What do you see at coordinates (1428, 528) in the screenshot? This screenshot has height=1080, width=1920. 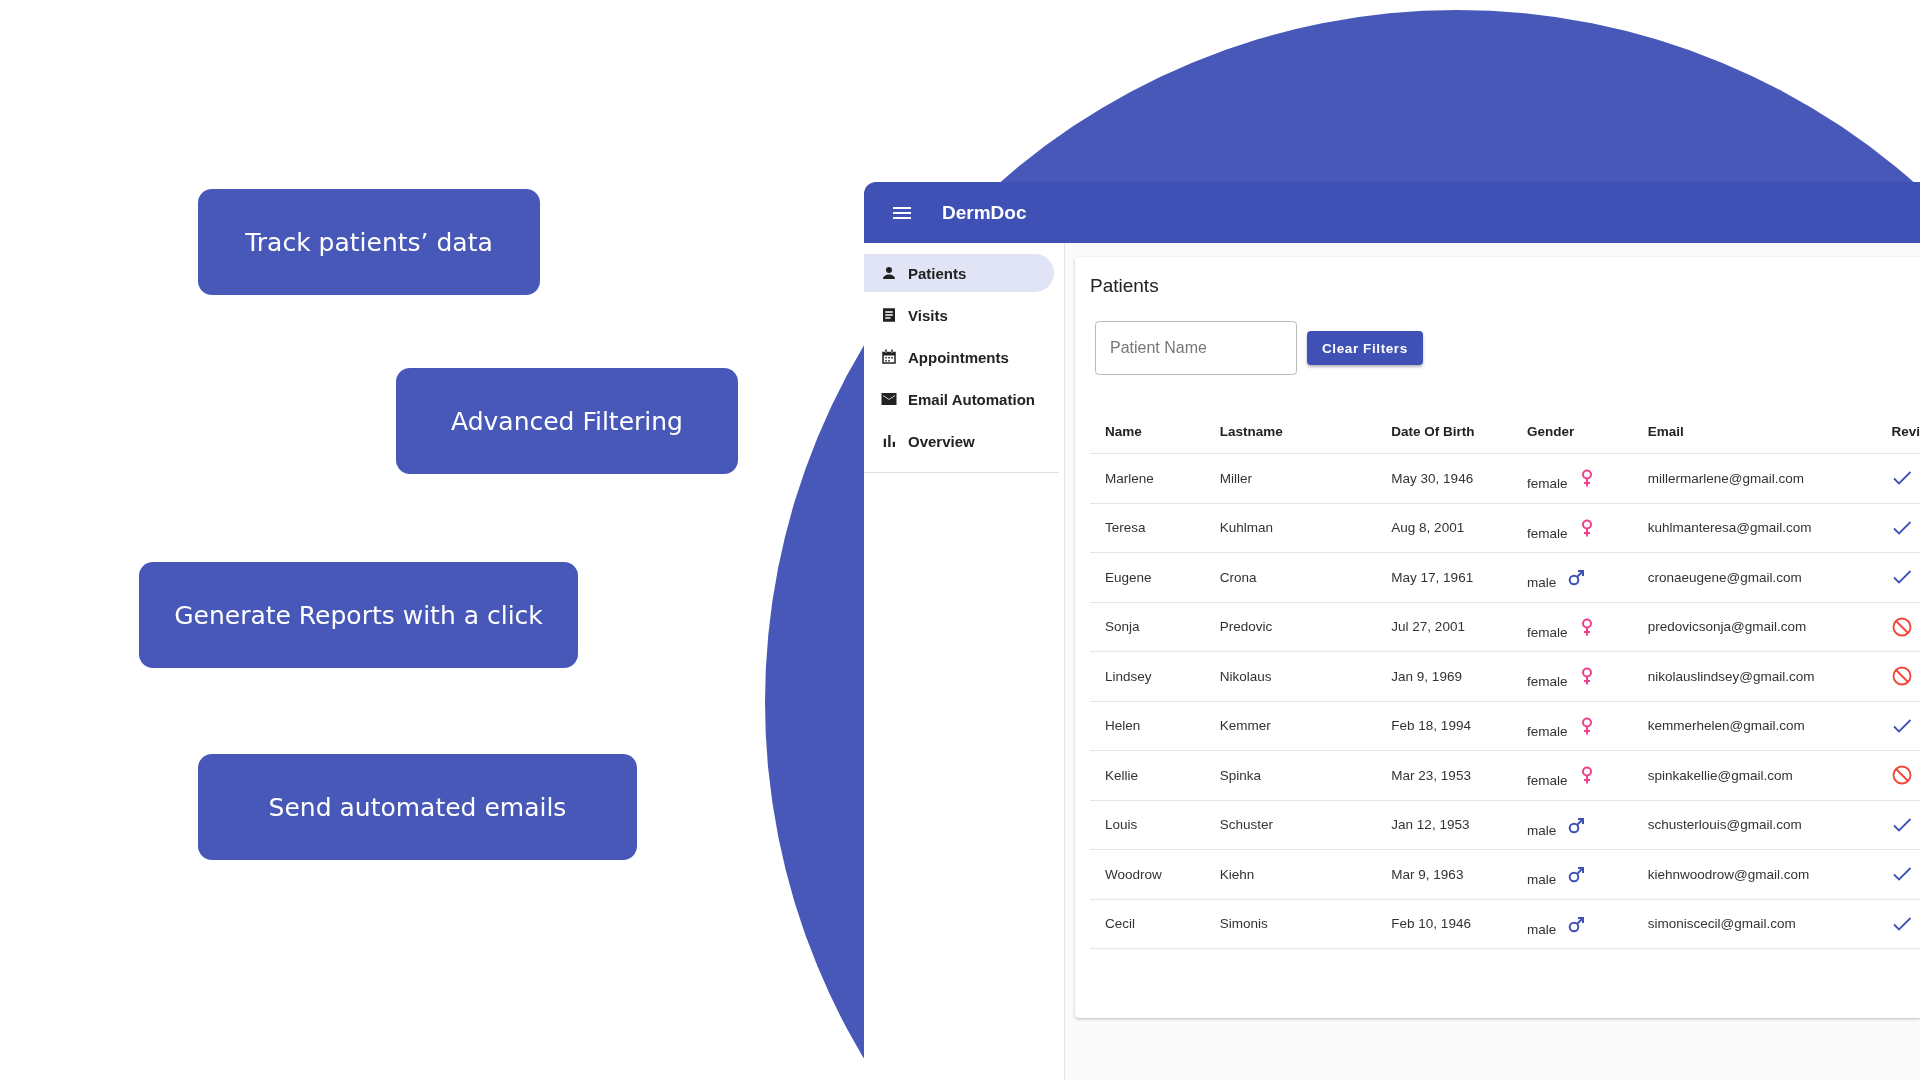 I see `table-cell: Aug 8, 2001` at bounding box center [1428, 528].